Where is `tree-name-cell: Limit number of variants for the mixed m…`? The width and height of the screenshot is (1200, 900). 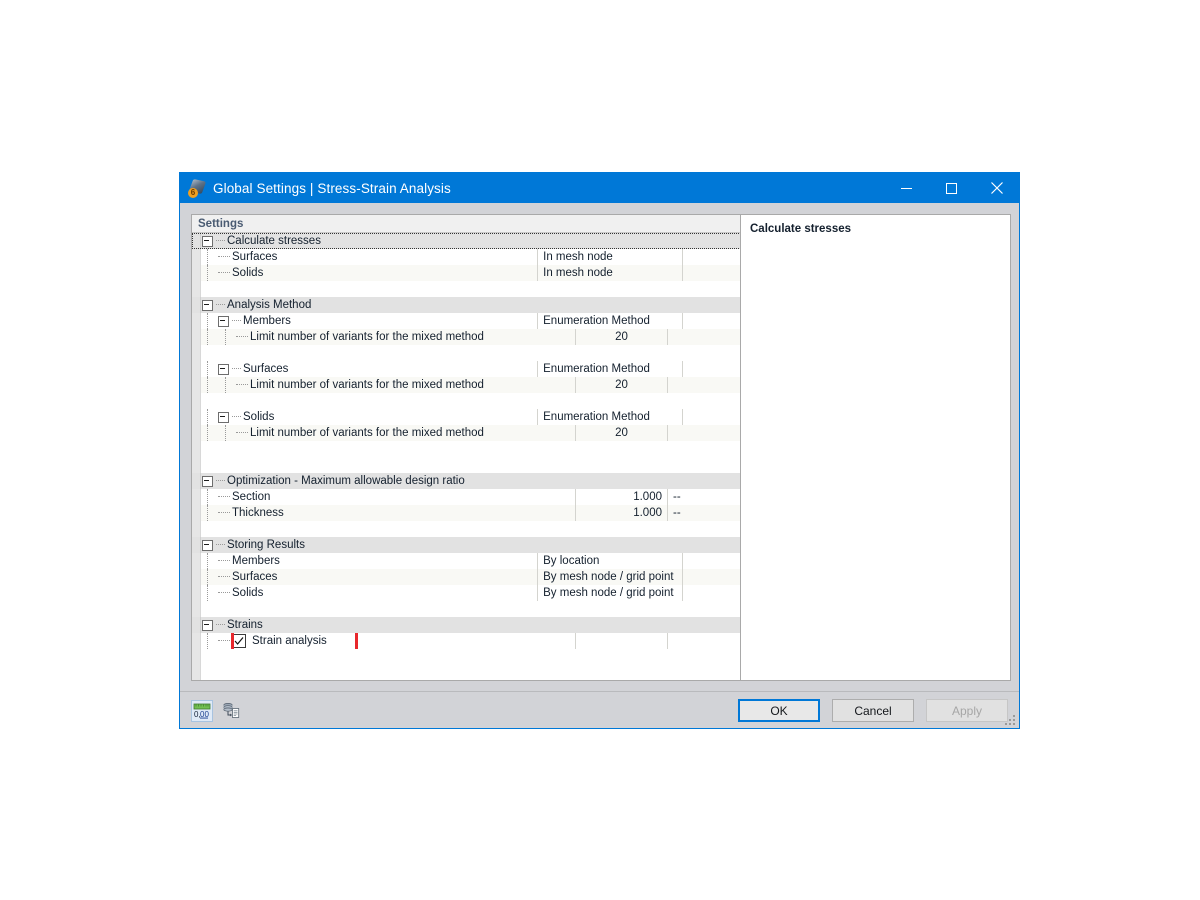 tree-name-cell: Limit number of variants for the mixed m… is located at coordinates (383, 433).